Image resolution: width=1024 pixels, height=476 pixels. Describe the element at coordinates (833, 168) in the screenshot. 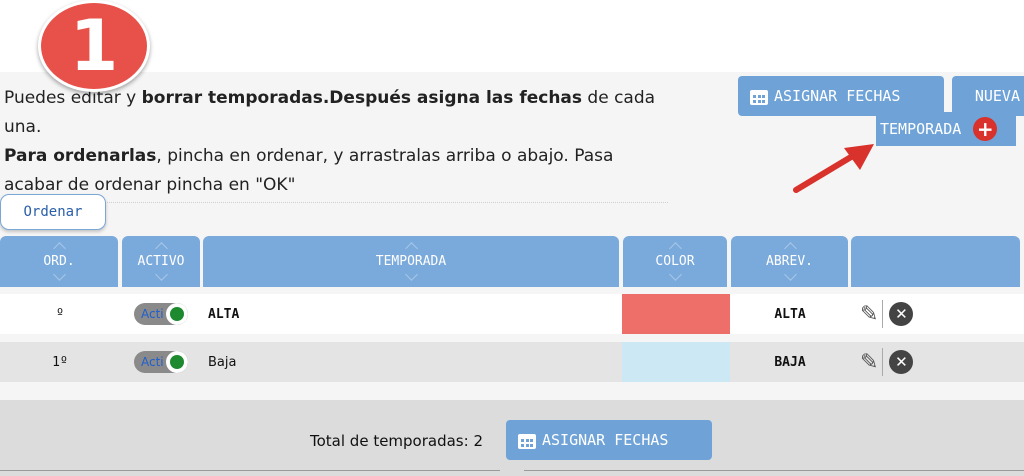

I see `red-arrow-annotation` at that location.